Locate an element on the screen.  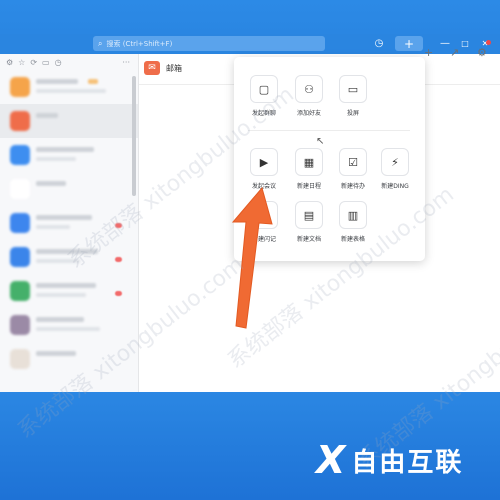
brand-logo: X 自由互联 is located at coordinates (389, 460).